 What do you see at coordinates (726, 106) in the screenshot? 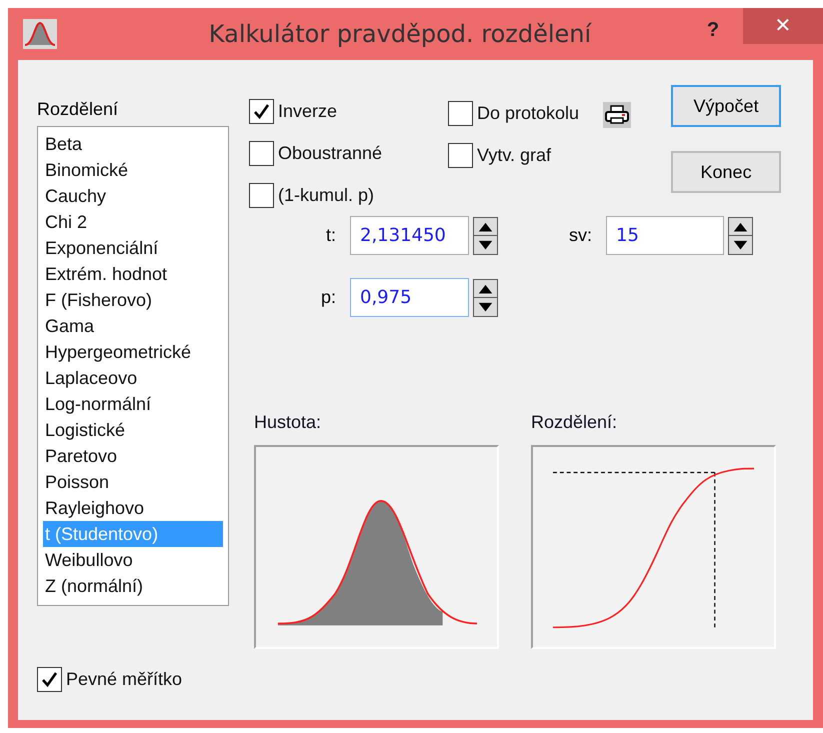
I see `dialog-button: Výpočet` at bounding box center [726, 106].